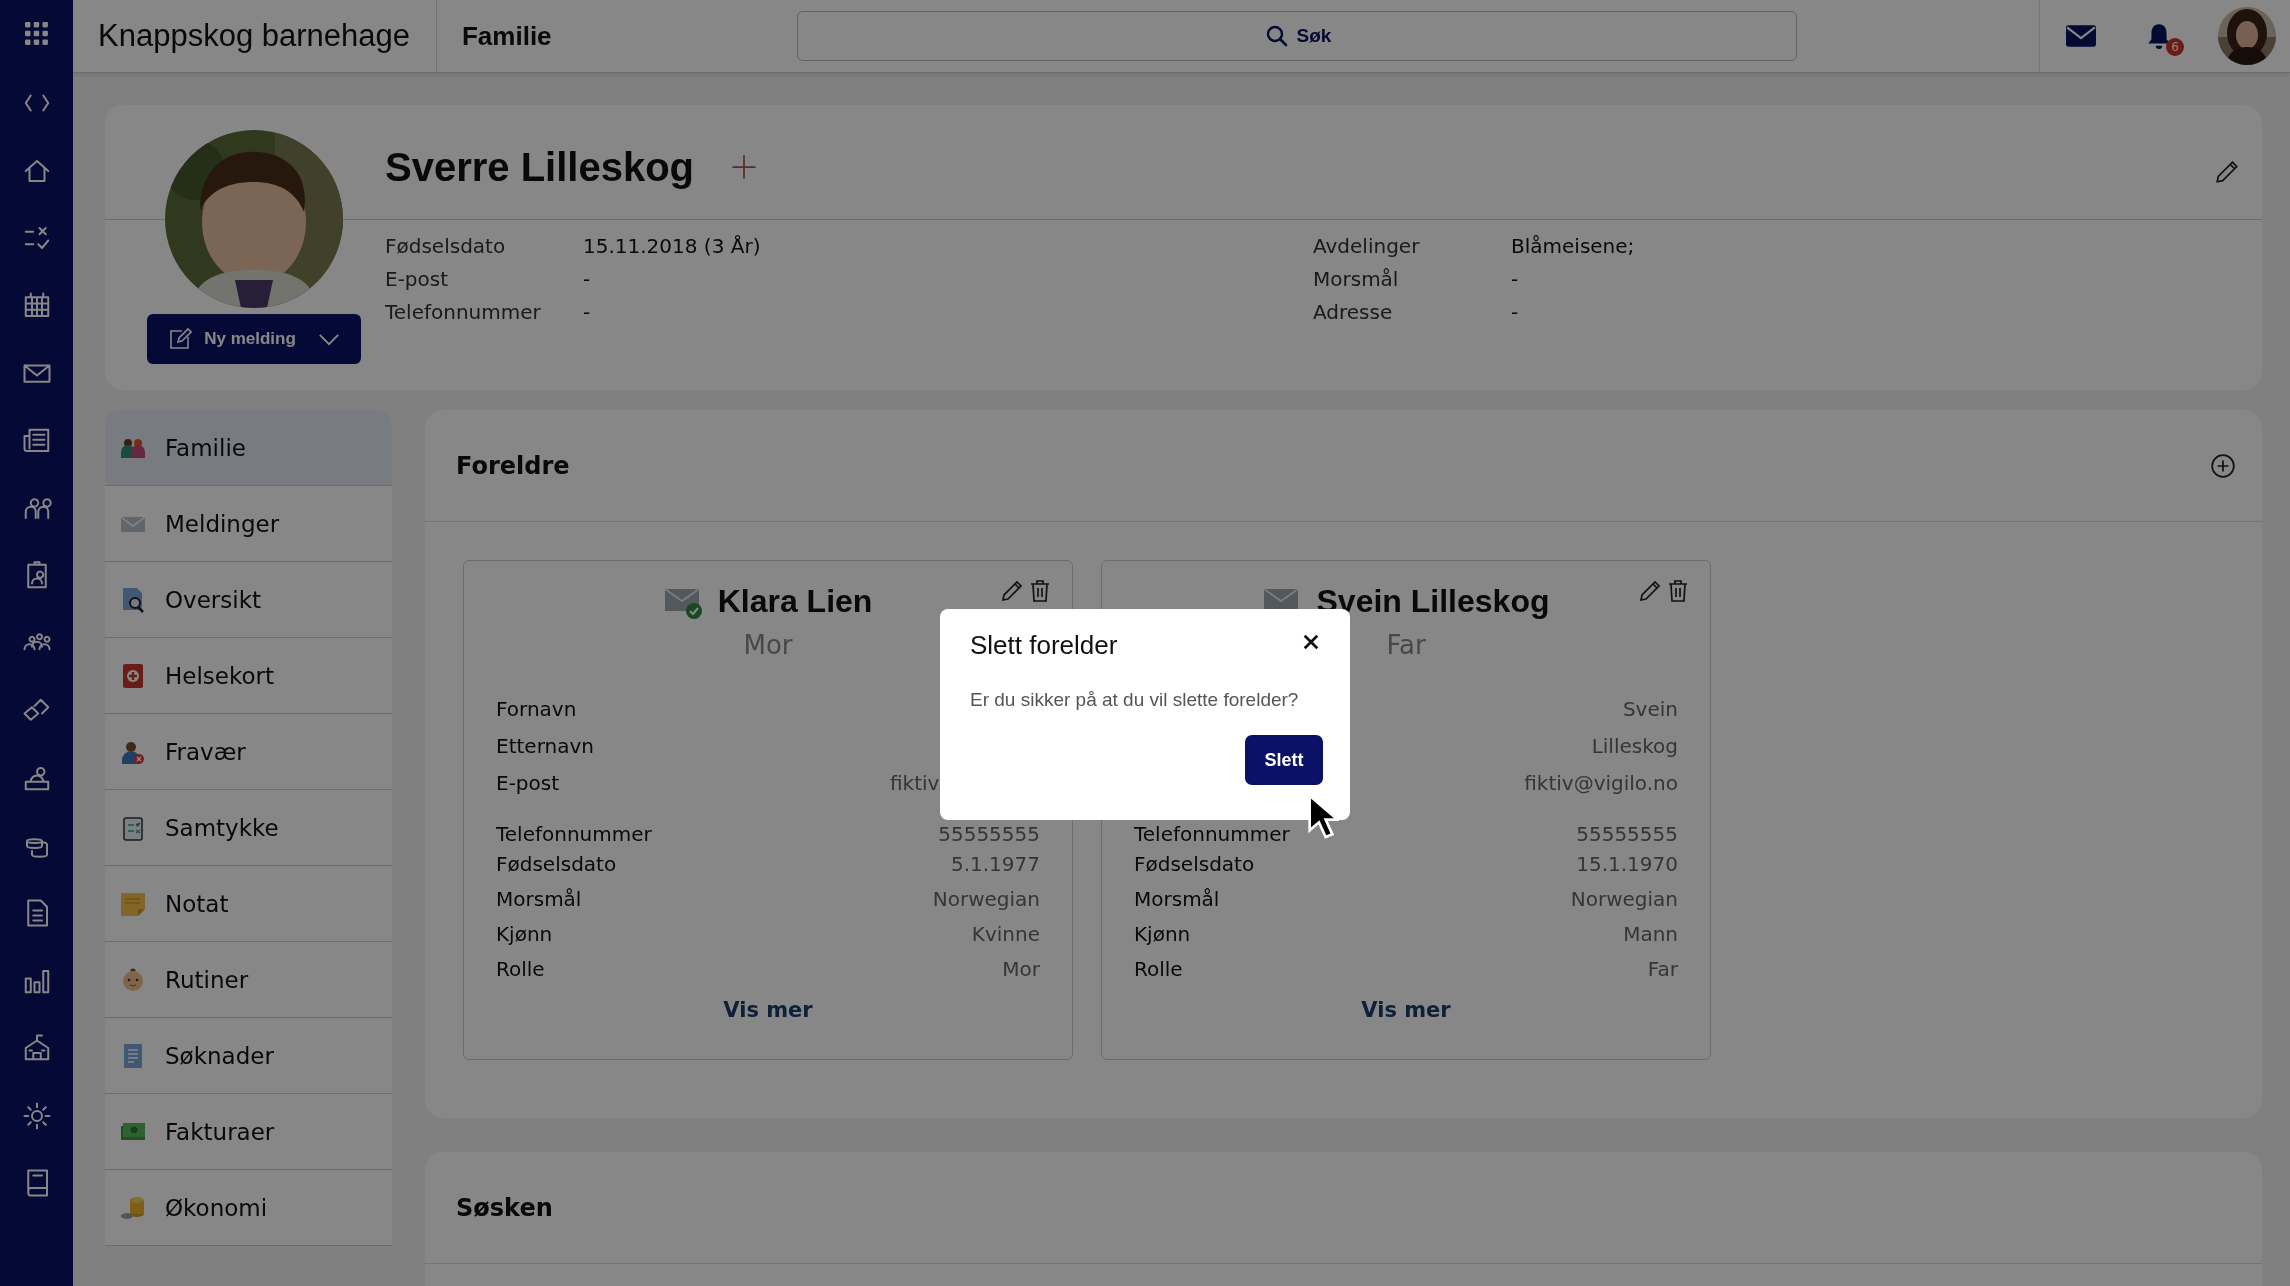 This screenshot has height=1286, width=2290. Describe the element at coordinates (744, 167) in the screenshot. I see `add-icon` at that location.